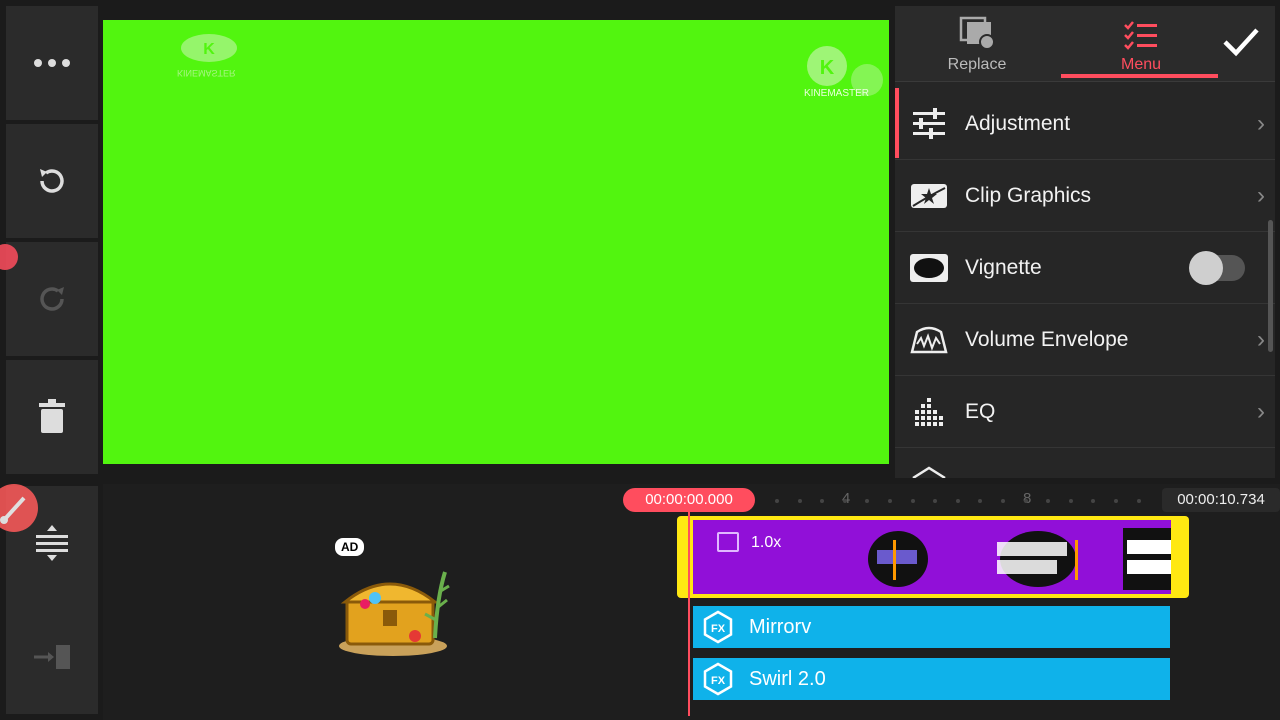  I want to click on watermark-logo: K, so click(209, 48).